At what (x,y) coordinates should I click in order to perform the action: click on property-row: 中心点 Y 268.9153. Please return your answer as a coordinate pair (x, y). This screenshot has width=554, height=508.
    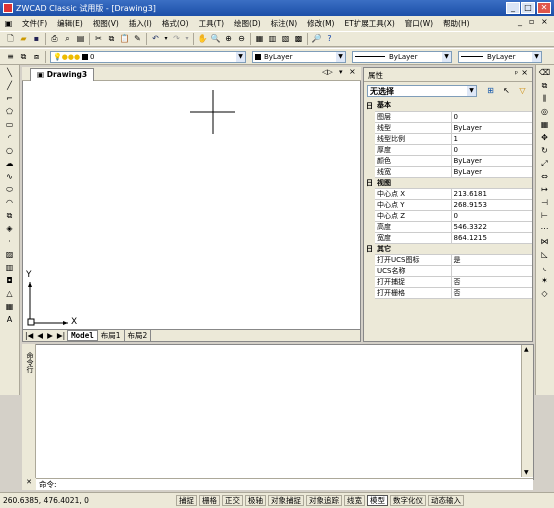
    Looking at the image, I should click on (448, 205).